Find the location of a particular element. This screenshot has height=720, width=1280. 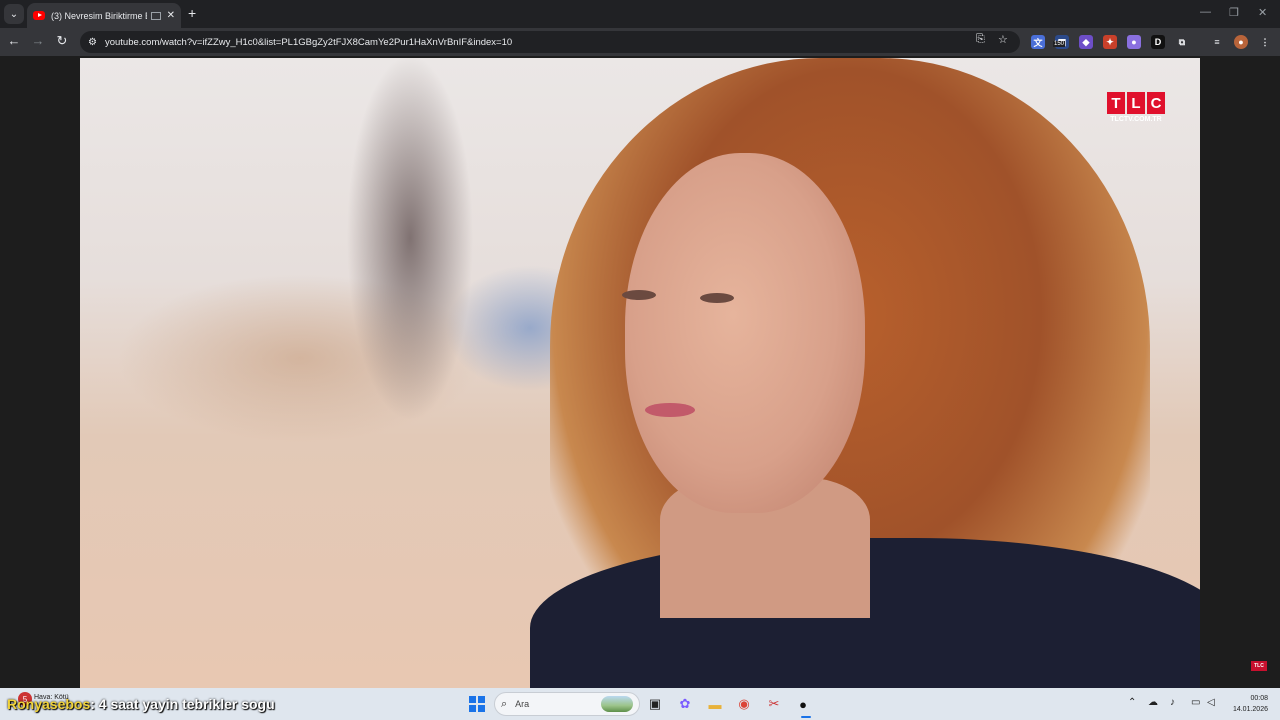

clock-time: 00:08 is located at coordinates (1259, 698).